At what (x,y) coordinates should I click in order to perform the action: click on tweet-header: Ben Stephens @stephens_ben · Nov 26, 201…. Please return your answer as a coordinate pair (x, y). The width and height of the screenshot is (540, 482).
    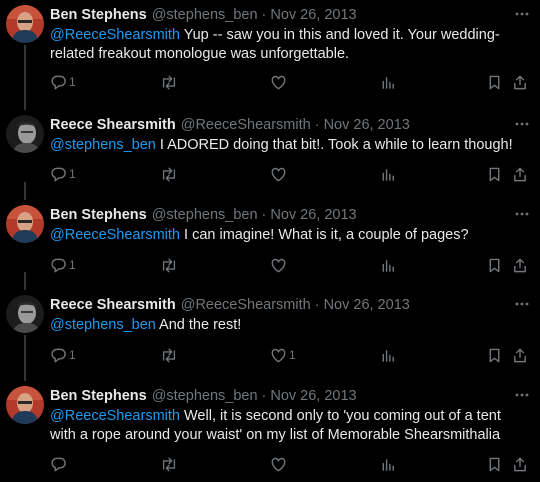
    Looking at the image, I should click on (203, 215).